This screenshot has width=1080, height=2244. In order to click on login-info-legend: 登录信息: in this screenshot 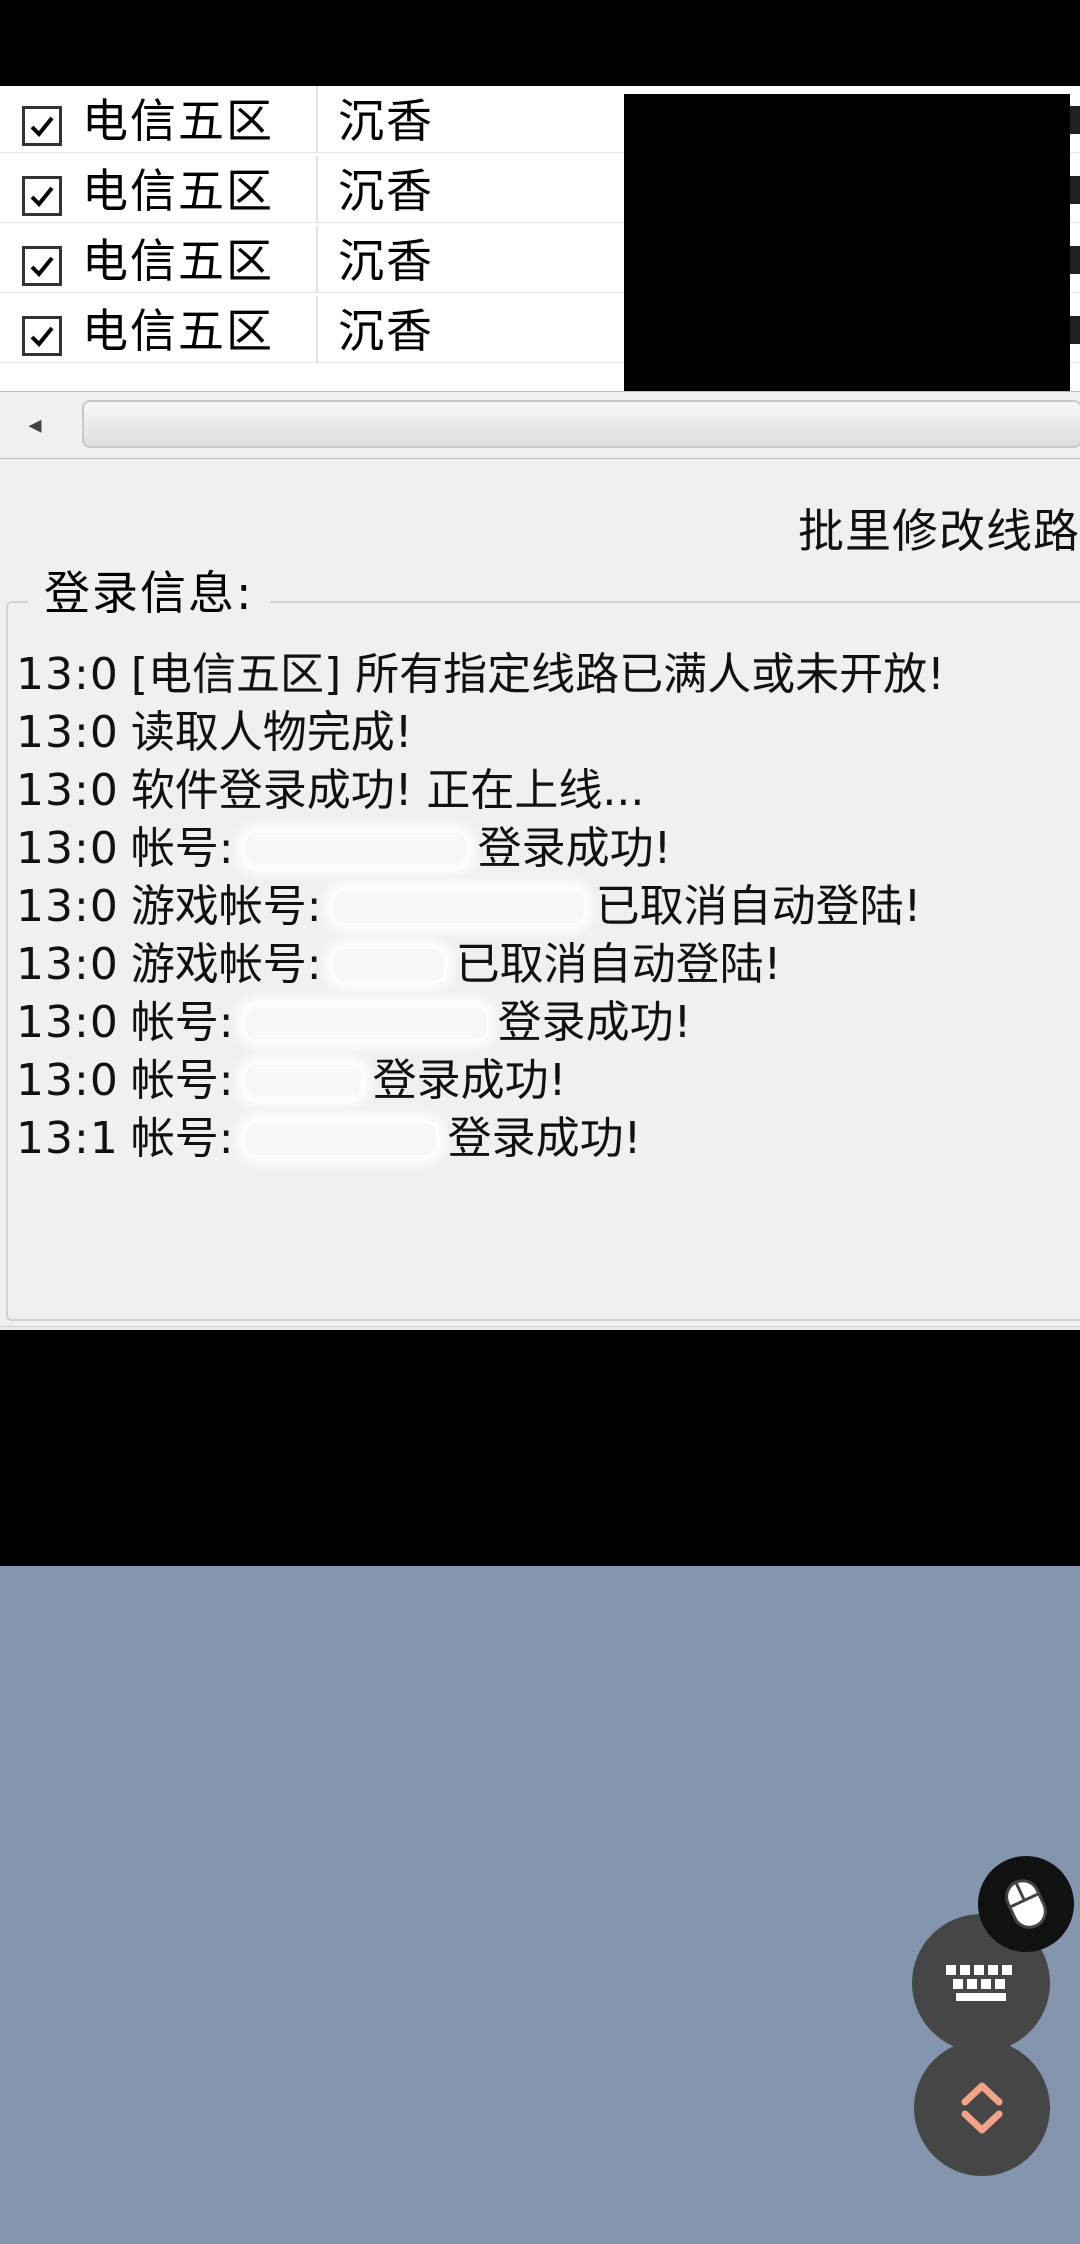, I will do `click(149, 593)`.